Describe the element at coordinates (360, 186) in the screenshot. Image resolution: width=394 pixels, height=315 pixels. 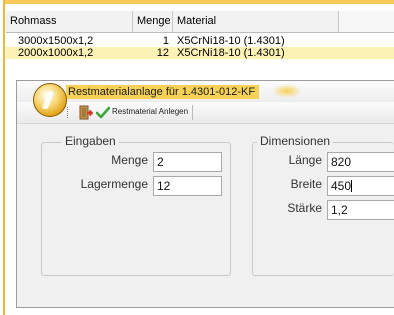
I see `breite-input: 450` at that location.